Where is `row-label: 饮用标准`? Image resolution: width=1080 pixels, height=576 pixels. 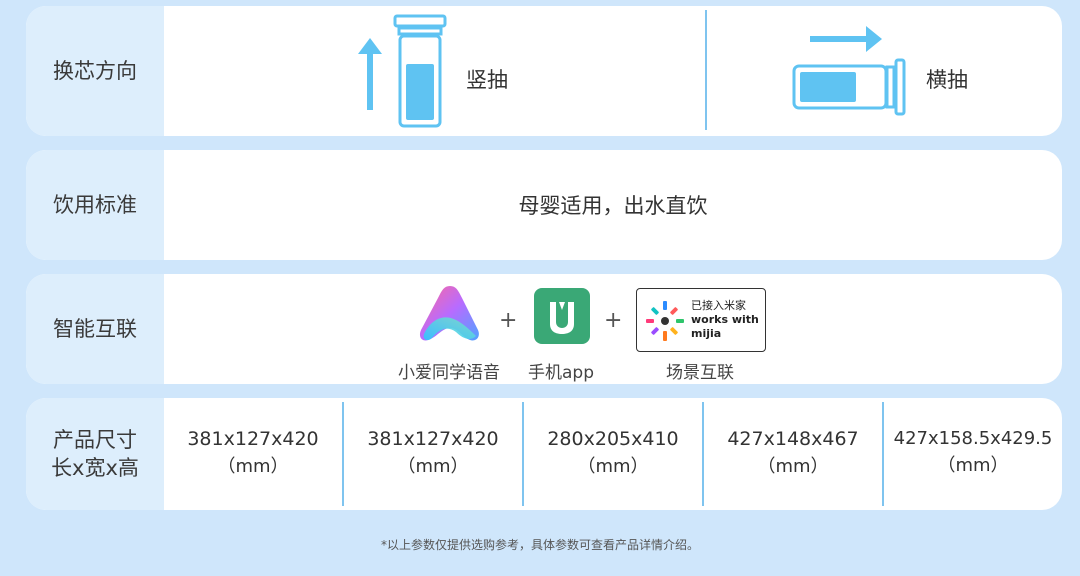 row-label: 饮用标准 is located at coordinates (95, 205).